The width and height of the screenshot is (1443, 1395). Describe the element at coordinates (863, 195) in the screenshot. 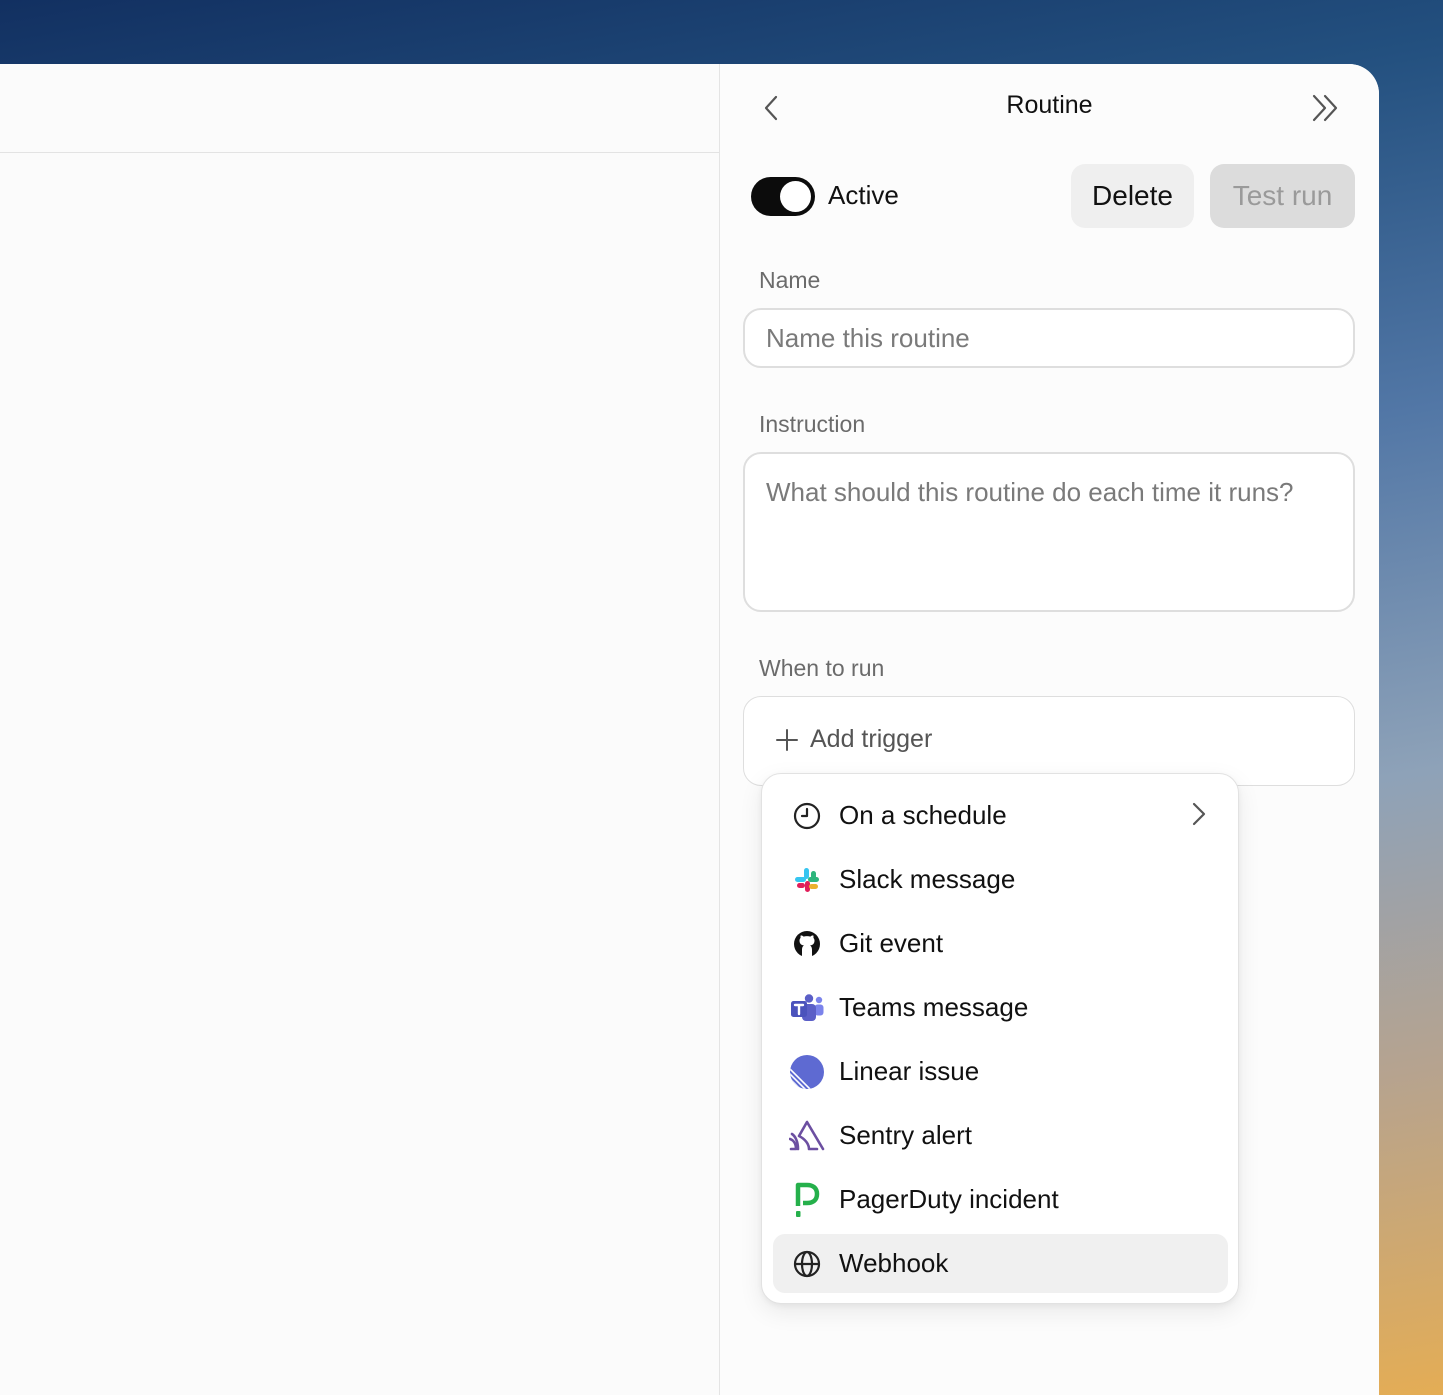

I see `active-label: Active` at that location.